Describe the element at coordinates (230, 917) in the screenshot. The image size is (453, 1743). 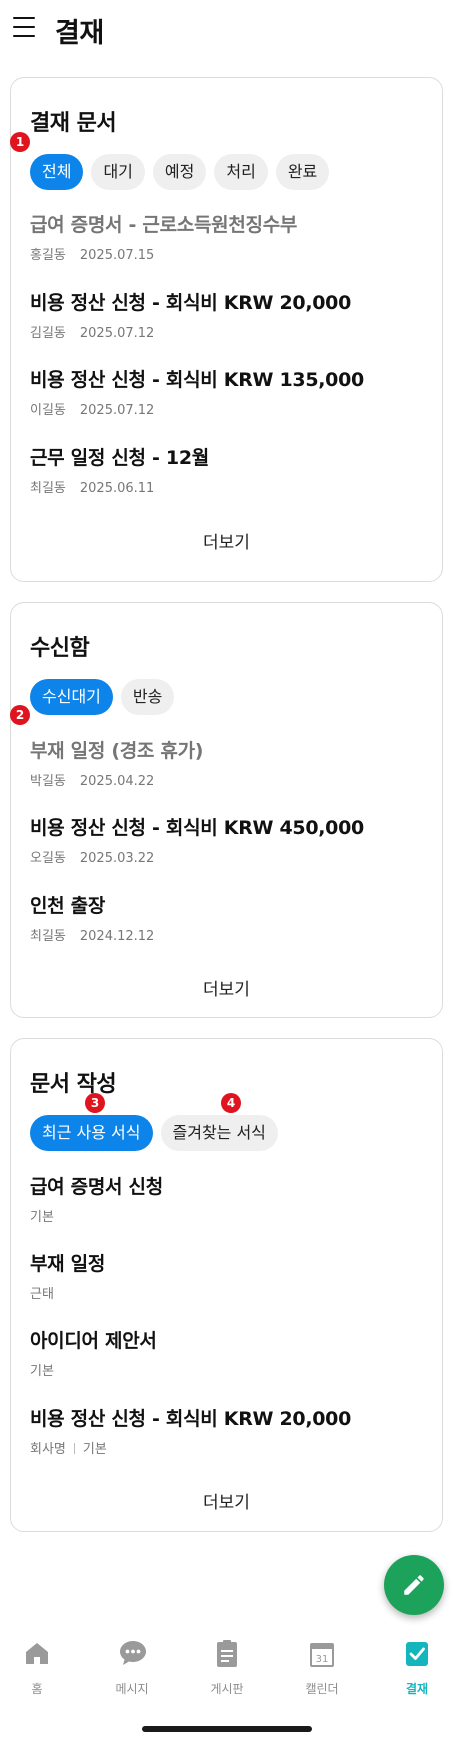
I see `document-item: 인천 출장 최길동 2024.12.12` at that location.